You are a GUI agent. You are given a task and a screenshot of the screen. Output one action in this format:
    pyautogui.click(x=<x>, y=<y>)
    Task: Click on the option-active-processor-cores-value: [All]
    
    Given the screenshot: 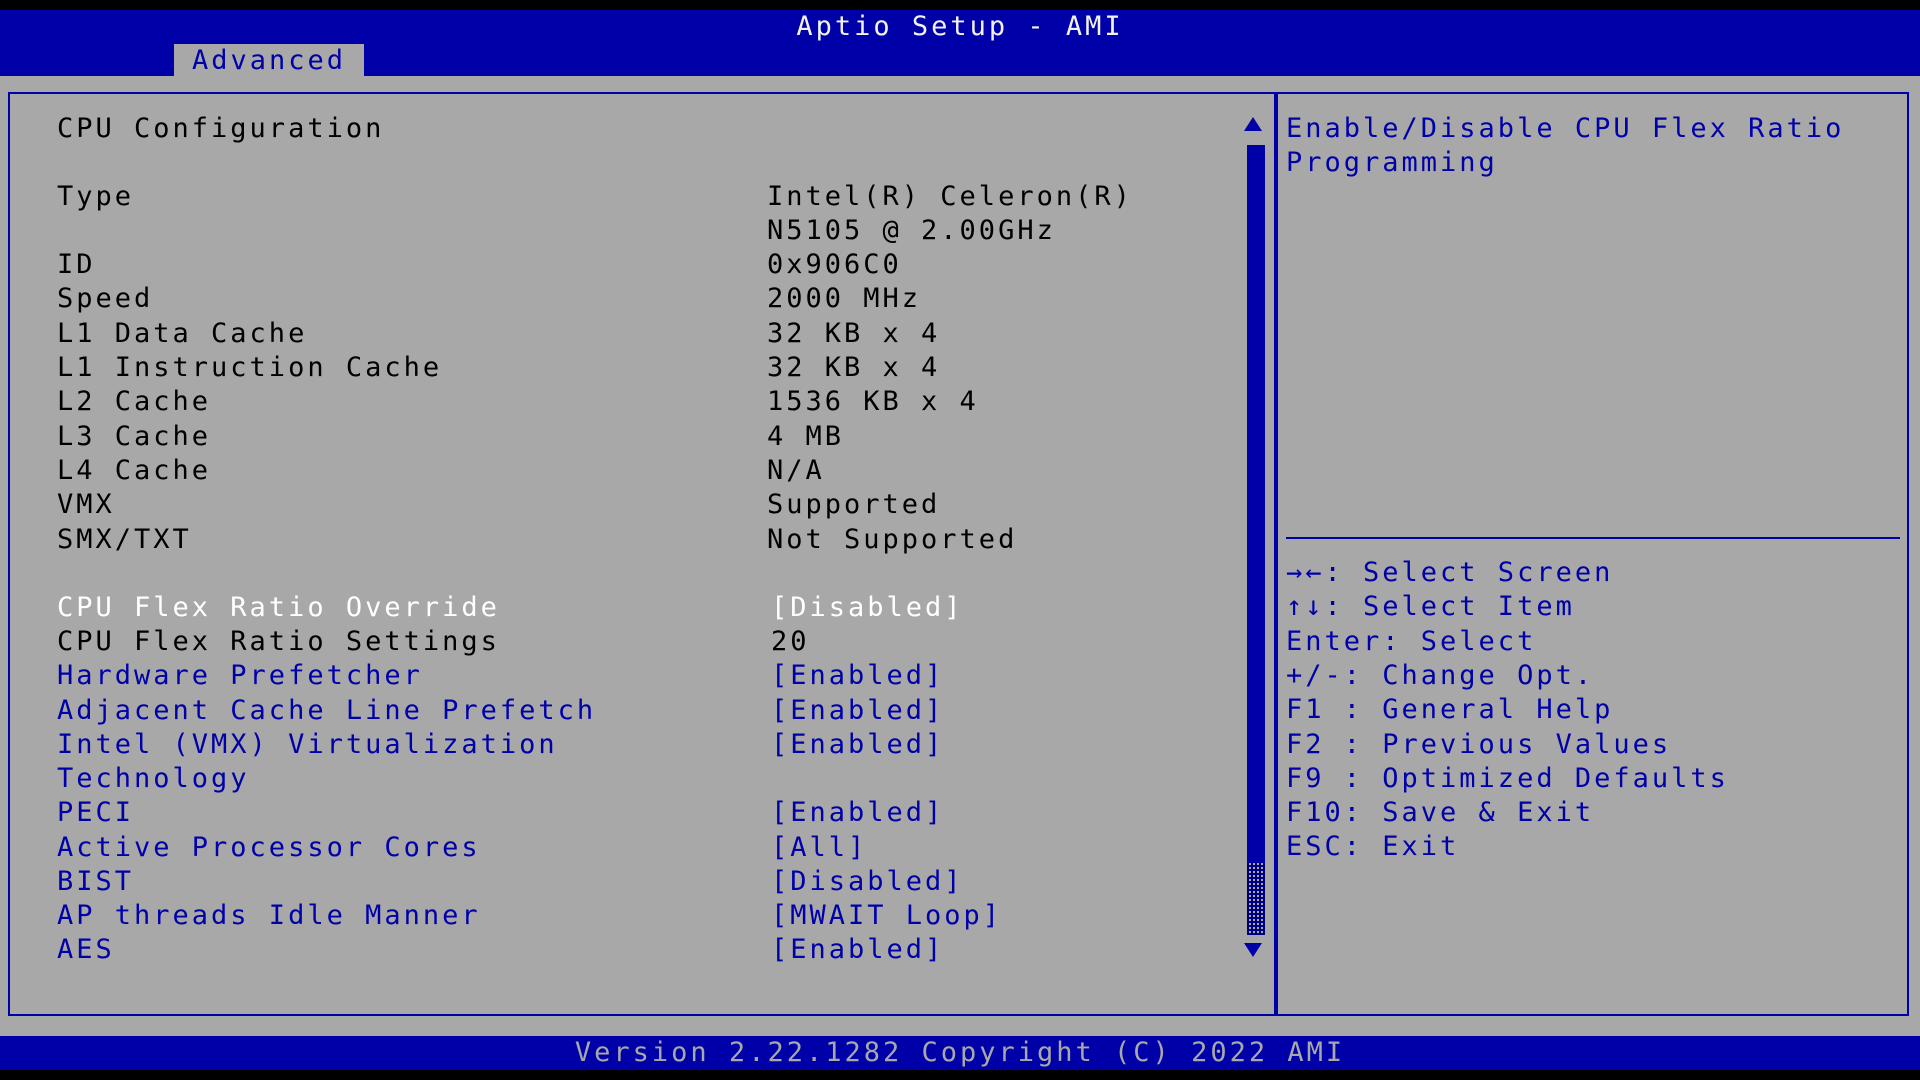 What is the action you would take?
    pyautogui.click(x=819, y=848)
    